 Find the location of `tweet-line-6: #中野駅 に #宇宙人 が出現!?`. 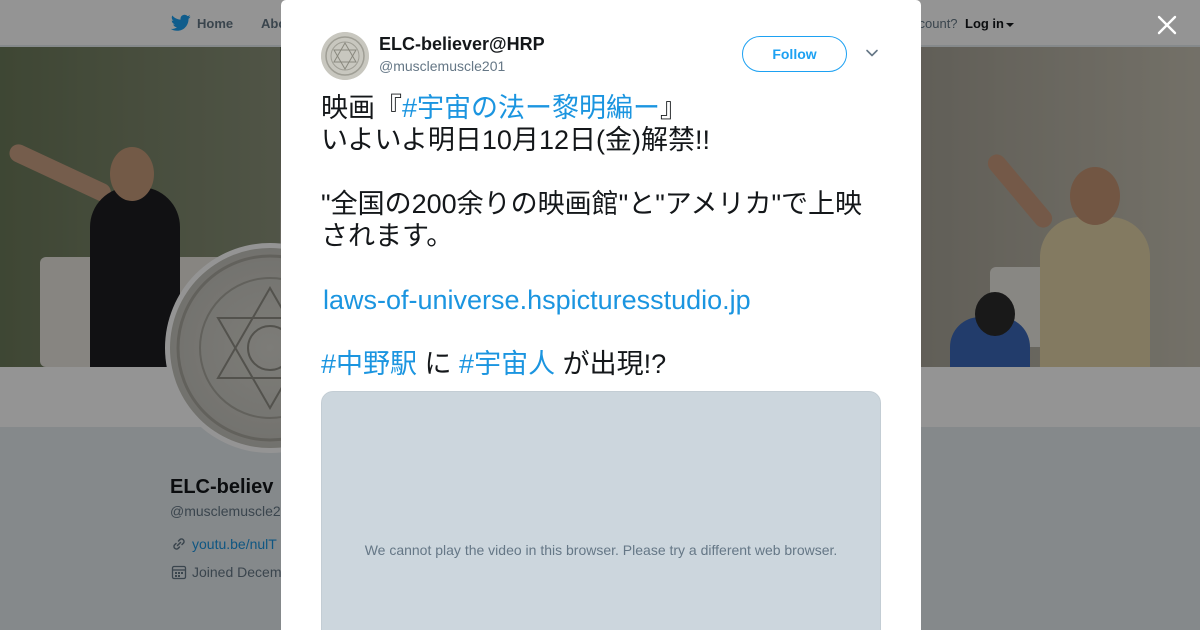

tweet-line-6: #中野駅 に #宇宙人 が出現!? is located at coordinates (603, 364).